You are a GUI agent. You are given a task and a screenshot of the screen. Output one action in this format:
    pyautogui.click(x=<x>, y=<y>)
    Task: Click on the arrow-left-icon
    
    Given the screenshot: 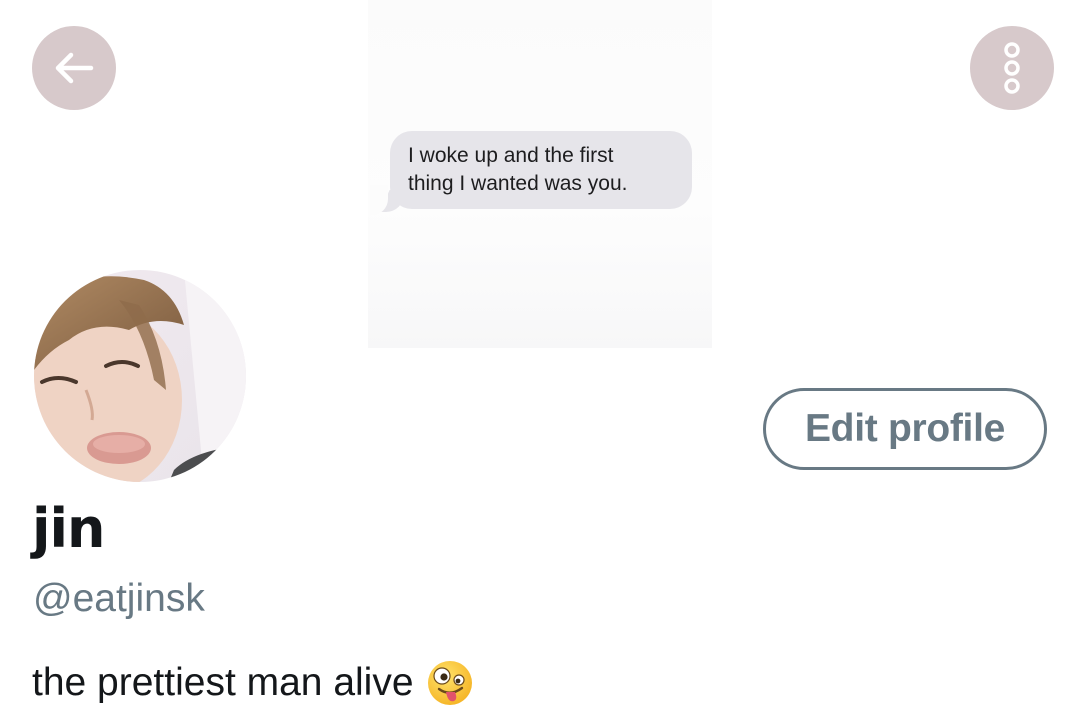 What is the action you would take?
    pyautogui.click(x=74, y=68)
    